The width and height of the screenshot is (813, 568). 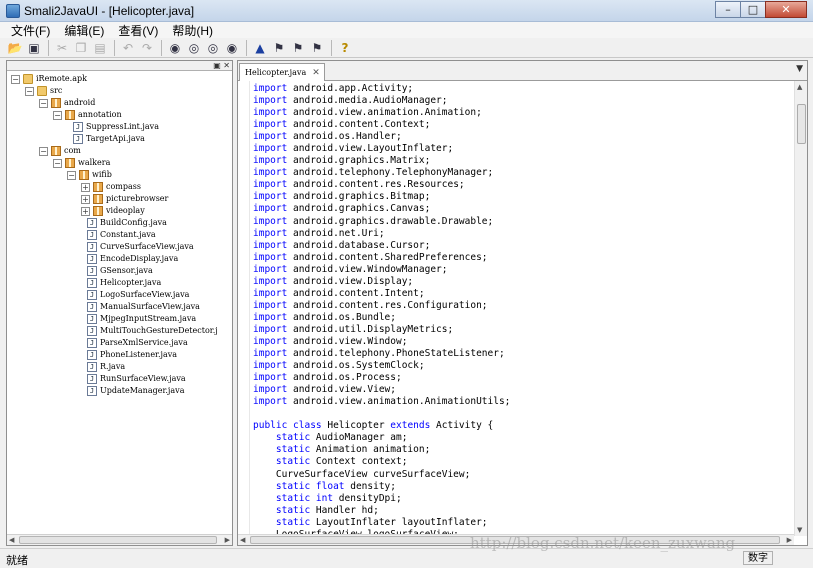 I want to click on tree-node: J ParseXmlService.java, so click(x=134, y=343).